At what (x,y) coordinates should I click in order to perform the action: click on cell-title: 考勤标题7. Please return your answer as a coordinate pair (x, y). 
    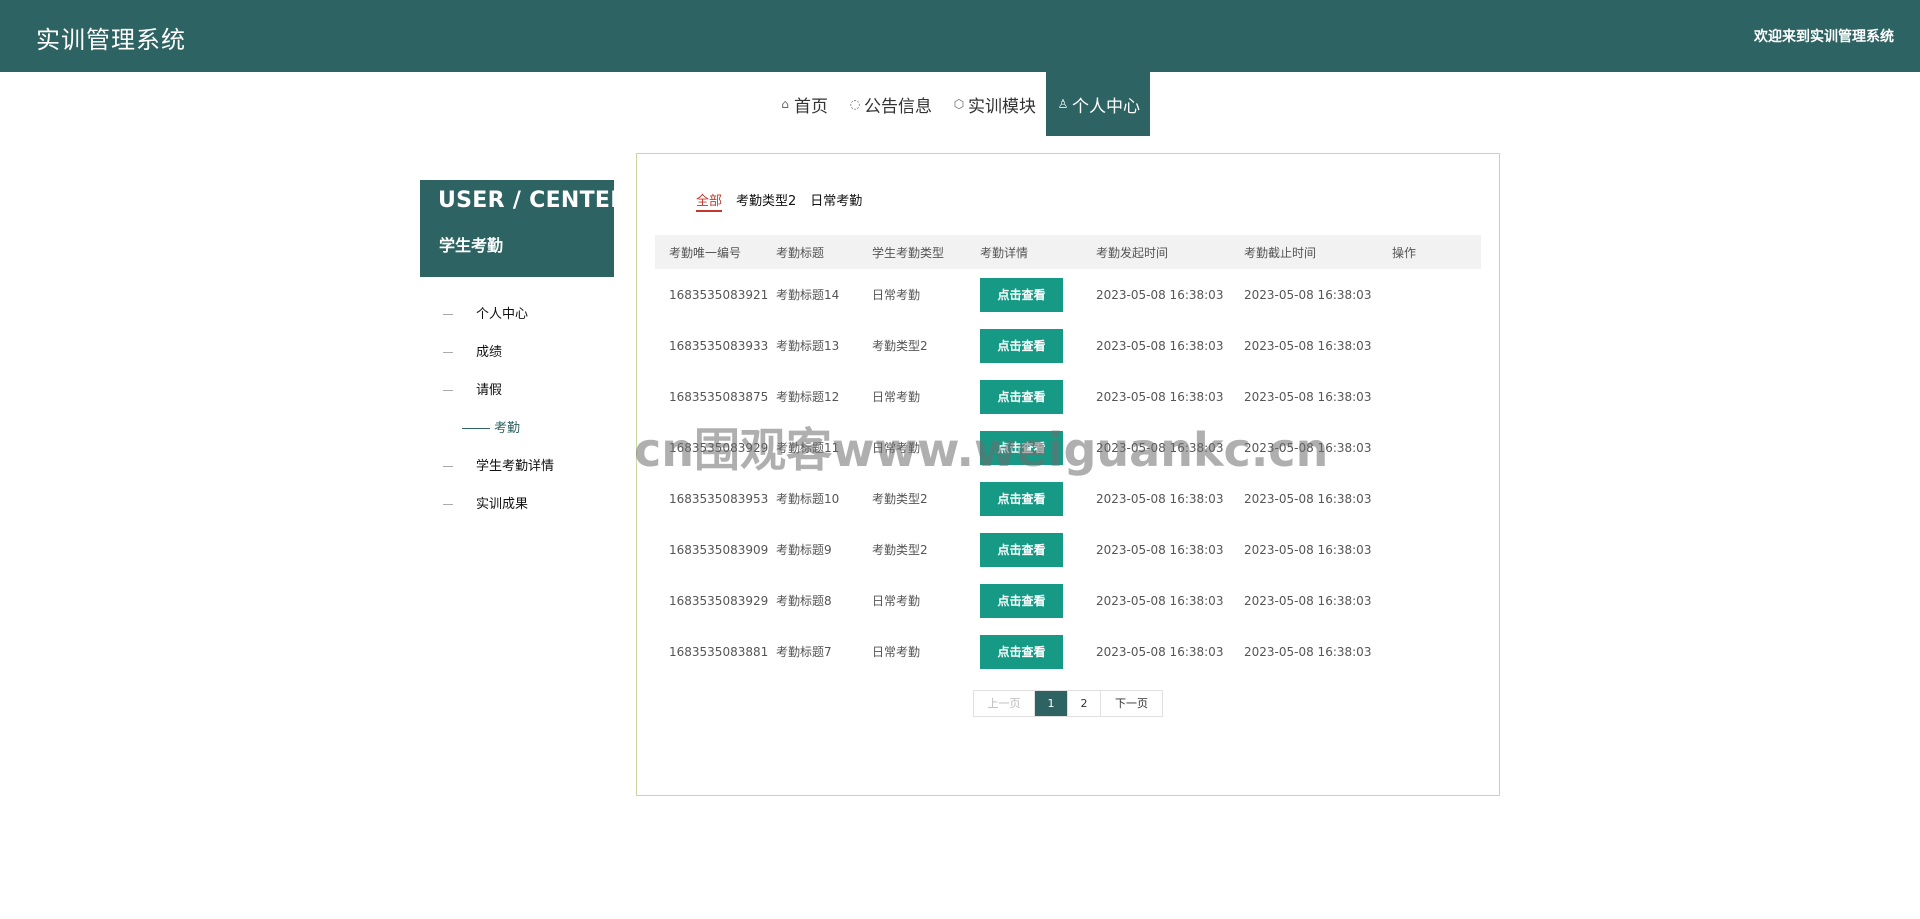
    Looking at the image, I should click on (804, 652).